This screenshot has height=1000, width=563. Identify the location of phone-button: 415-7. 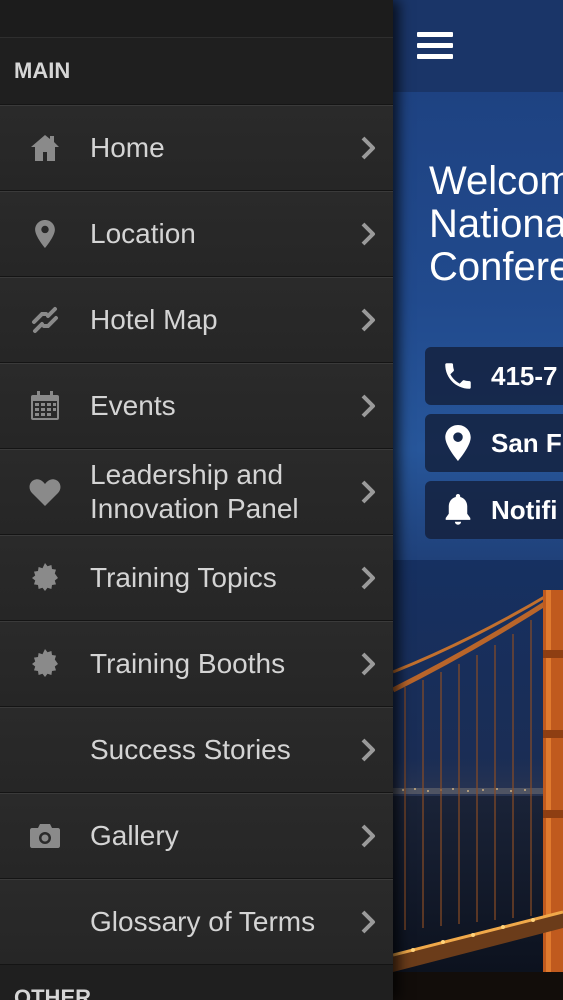
(494, 376).